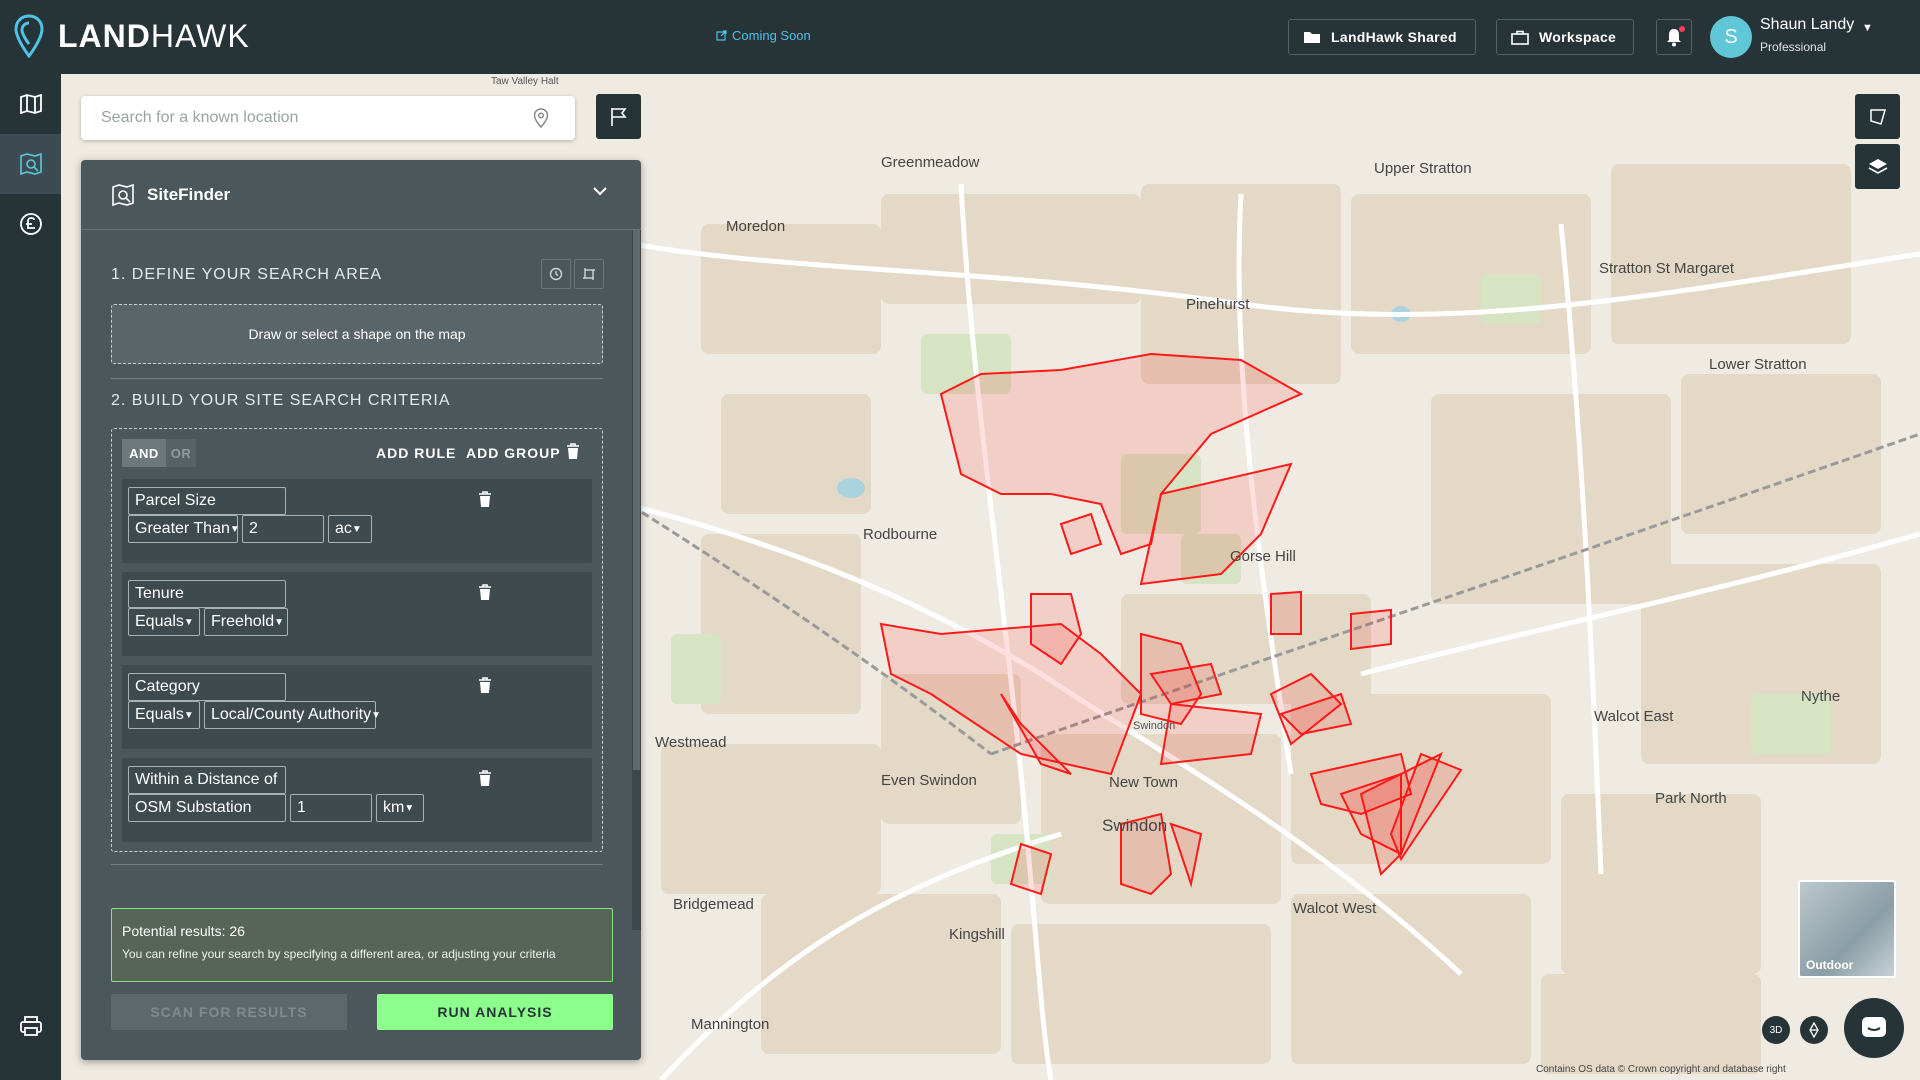 Image resolution: width=1920 pixels, height=1080 pixels. Describe the element at coordinates (281, 400) in the screenshot. I see `section-title-criteria: 2. BUILD YOUR SITE SEARCH CRITERIA` at that location.